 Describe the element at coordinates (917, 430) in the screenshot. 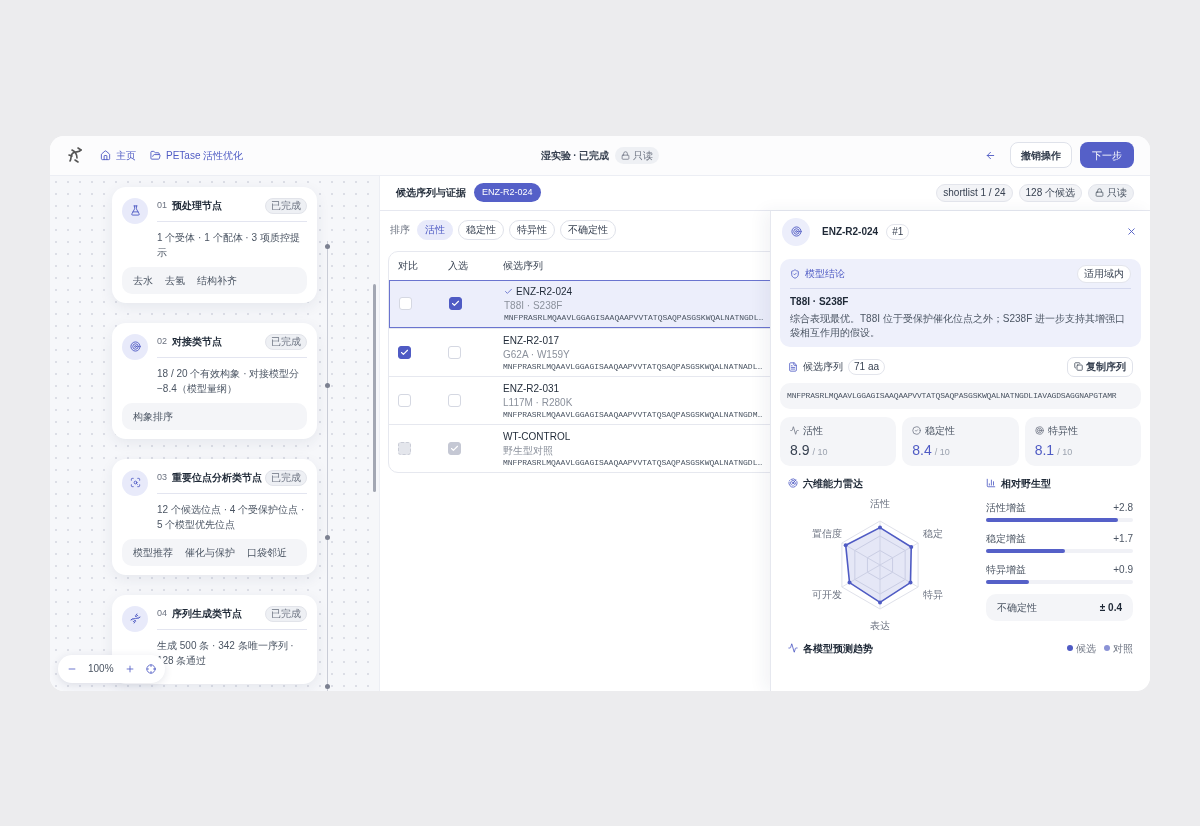

I see `check-circle-icon` at that location.